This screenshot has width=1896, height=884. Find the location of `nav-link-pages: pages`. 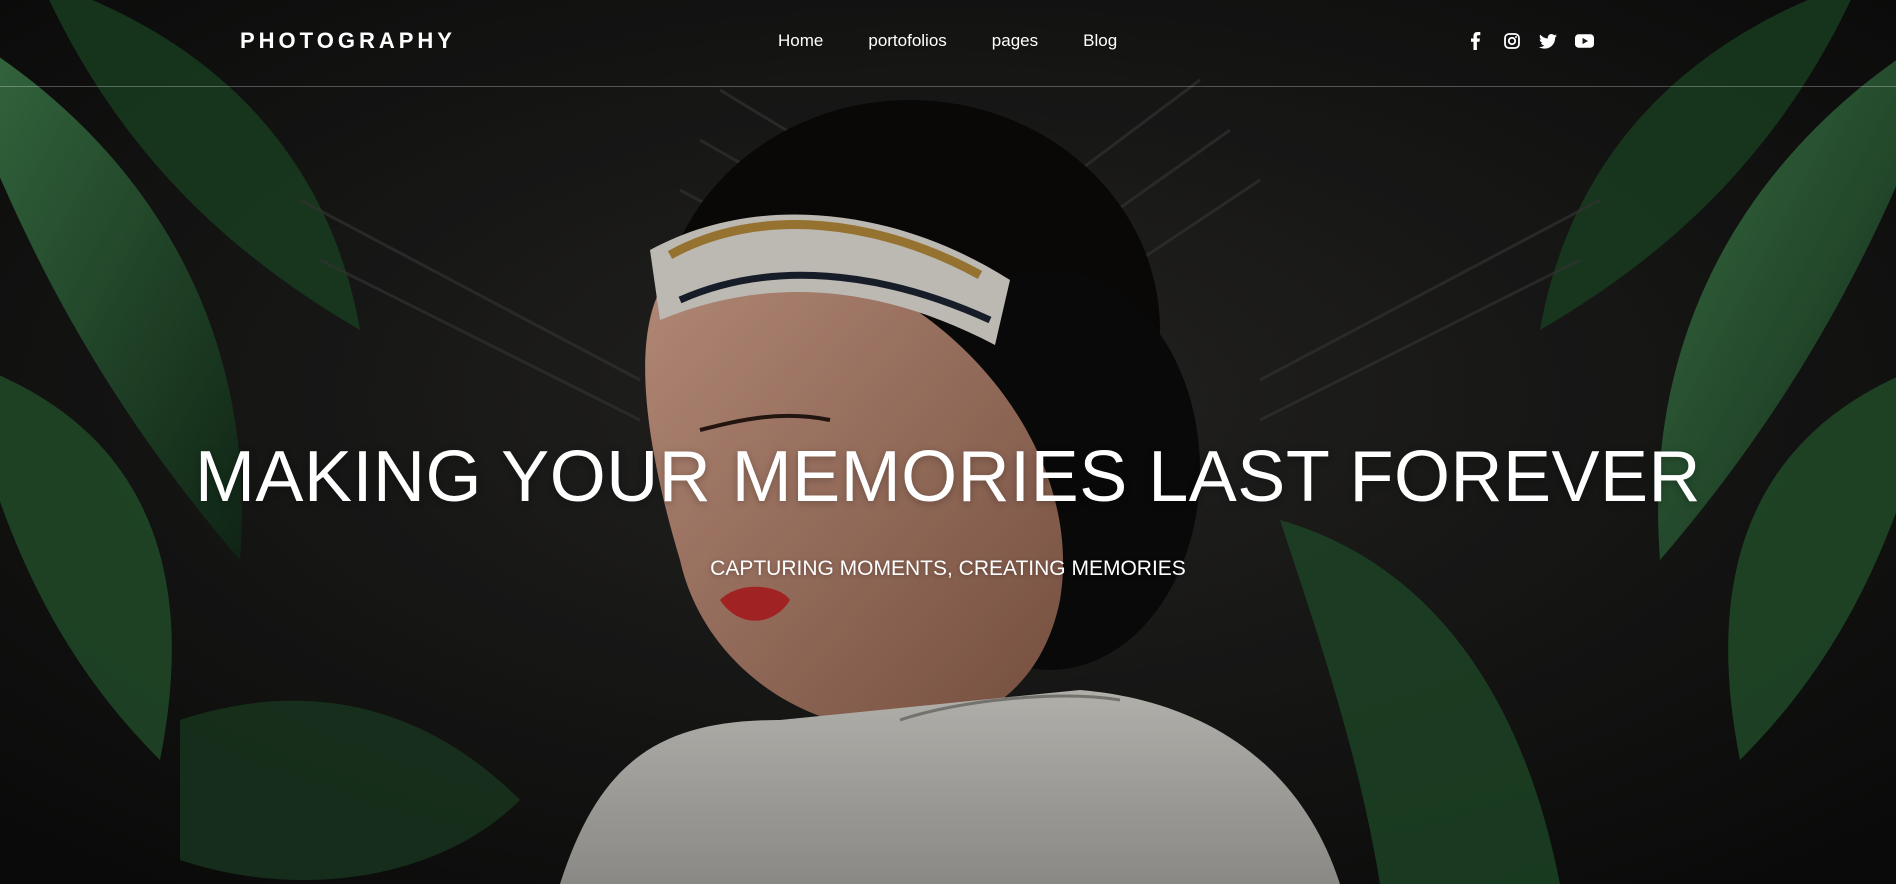

nav-link-pages: pages is located at coordinates (1015, 41).